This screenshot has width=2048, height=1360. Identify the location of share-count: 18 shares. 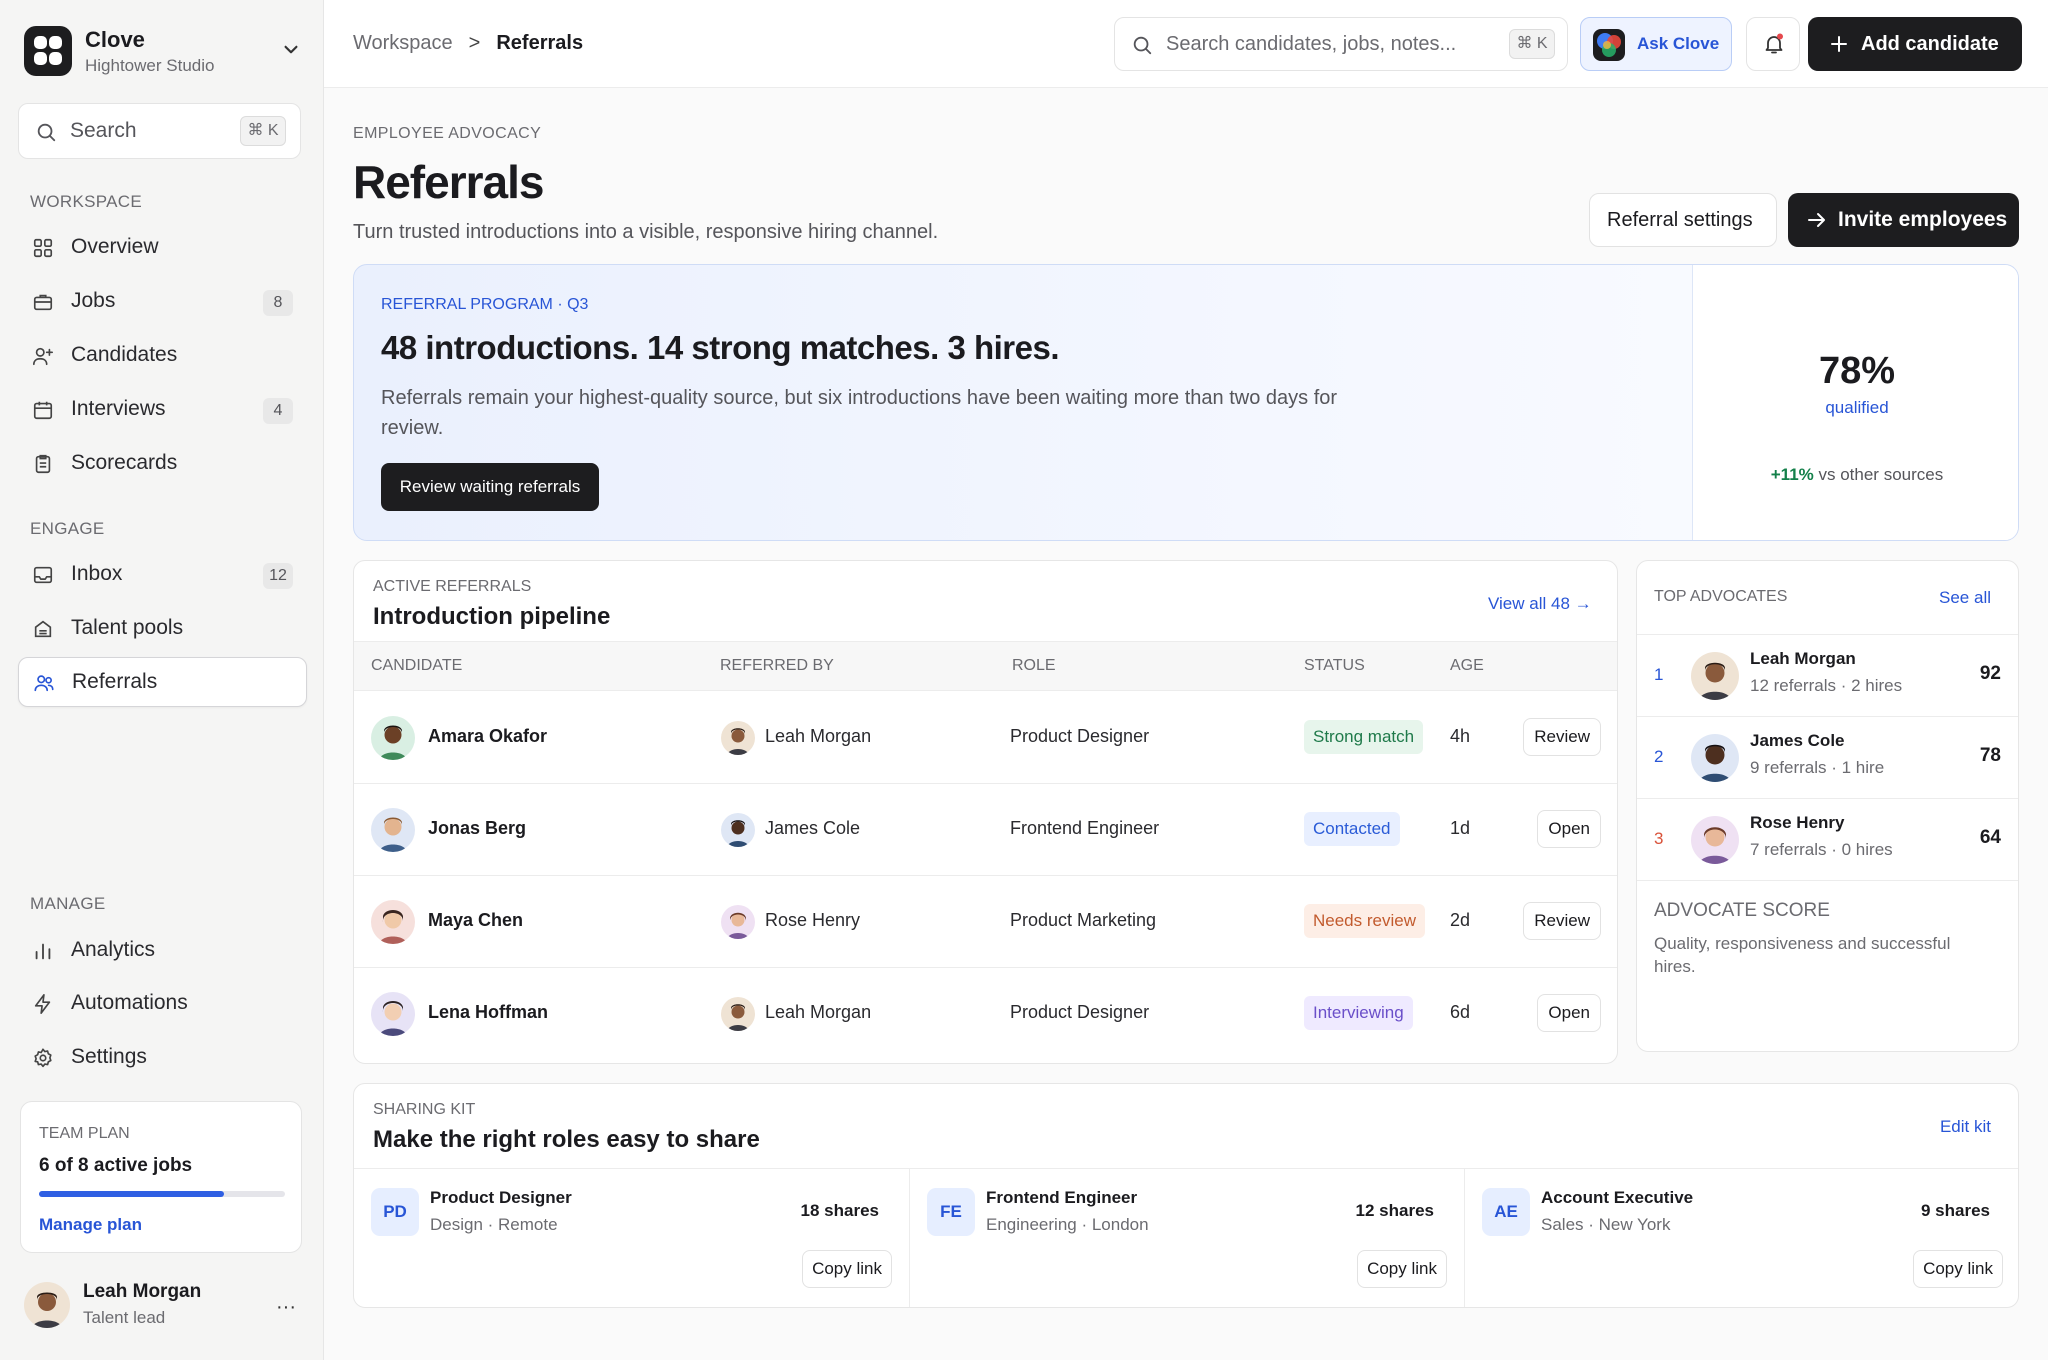
(839, 1210).